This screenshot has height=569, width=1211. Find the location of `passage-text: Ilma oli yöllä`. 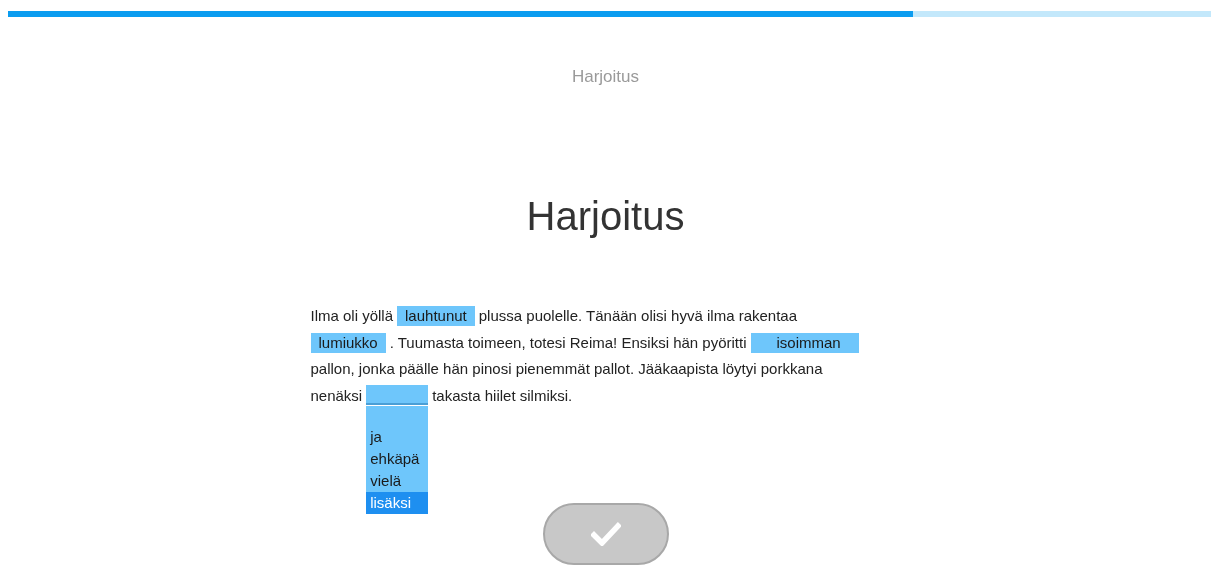

passage-text: Ilma oli yöllä is located at coordinates (352, 315).